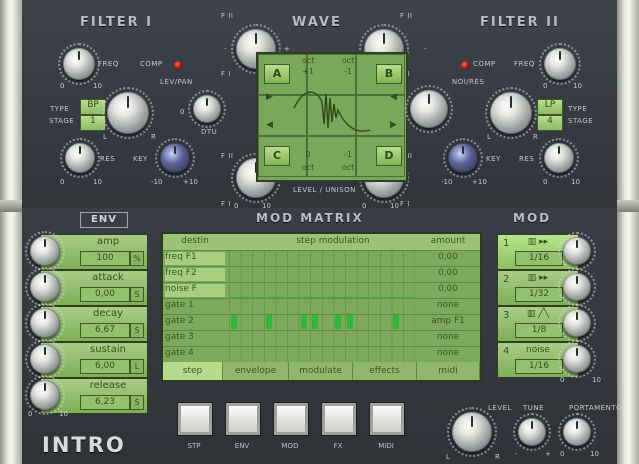  I want to click on osc-a-oct-label: oct, so click(308, 60).